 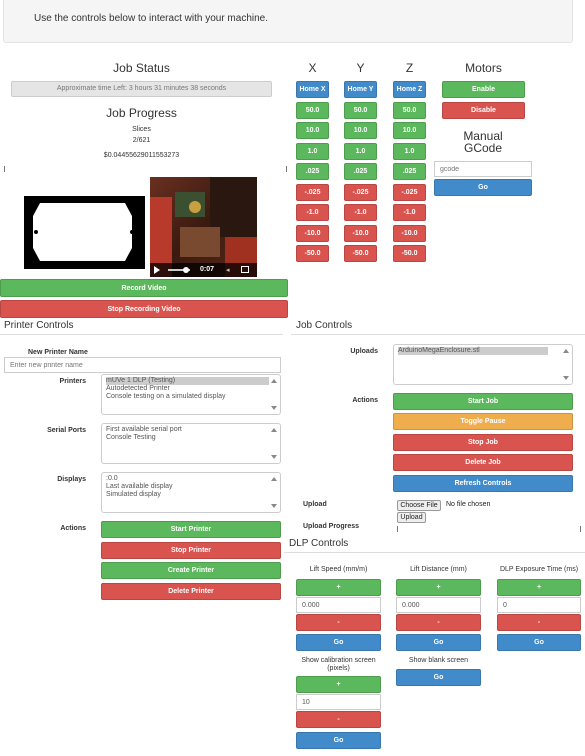 What do you see at coordinates (312, 171) in the screenshot?
I see `x-plus-025-button: .025` at bounding box center [312, 171].